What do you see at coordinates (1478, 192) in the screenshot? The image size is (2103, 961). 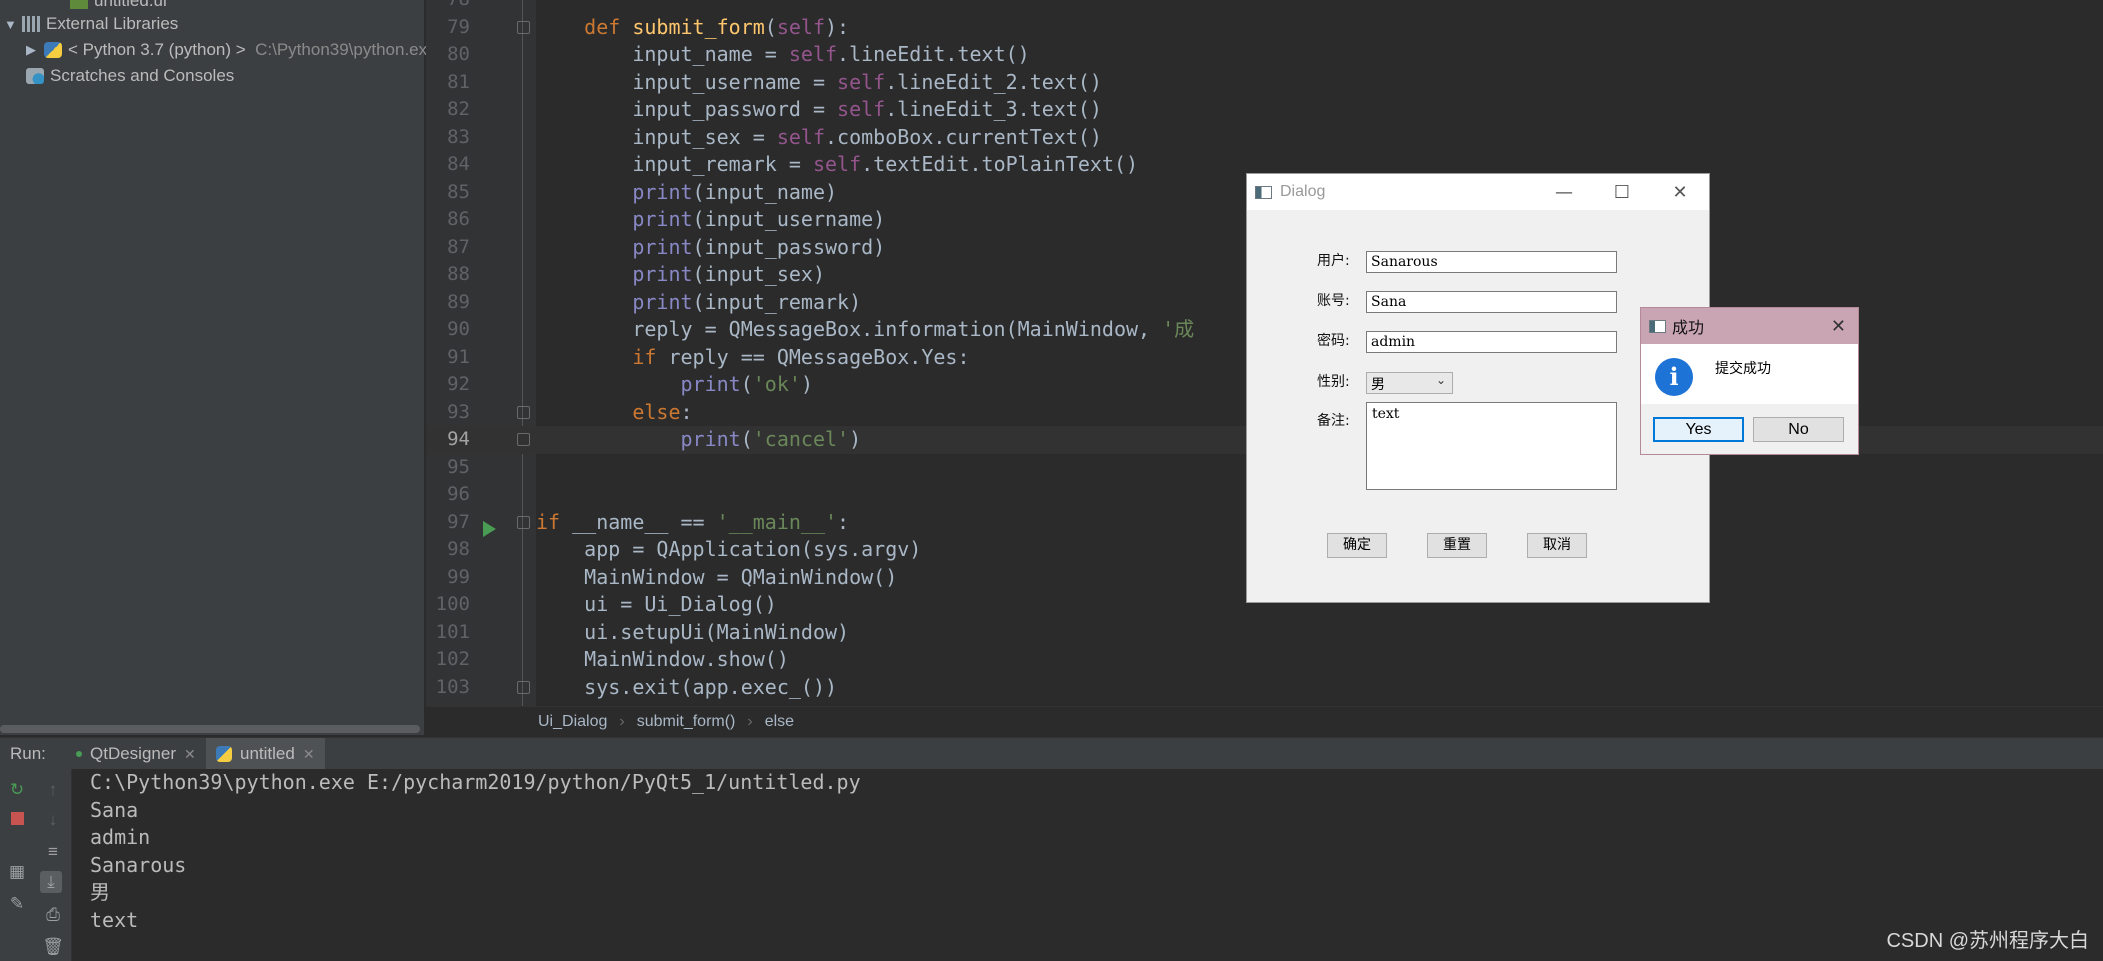 I see `dialog-titlebar: Dialog — ☐ ✕` at bounding box center [1478, 192].